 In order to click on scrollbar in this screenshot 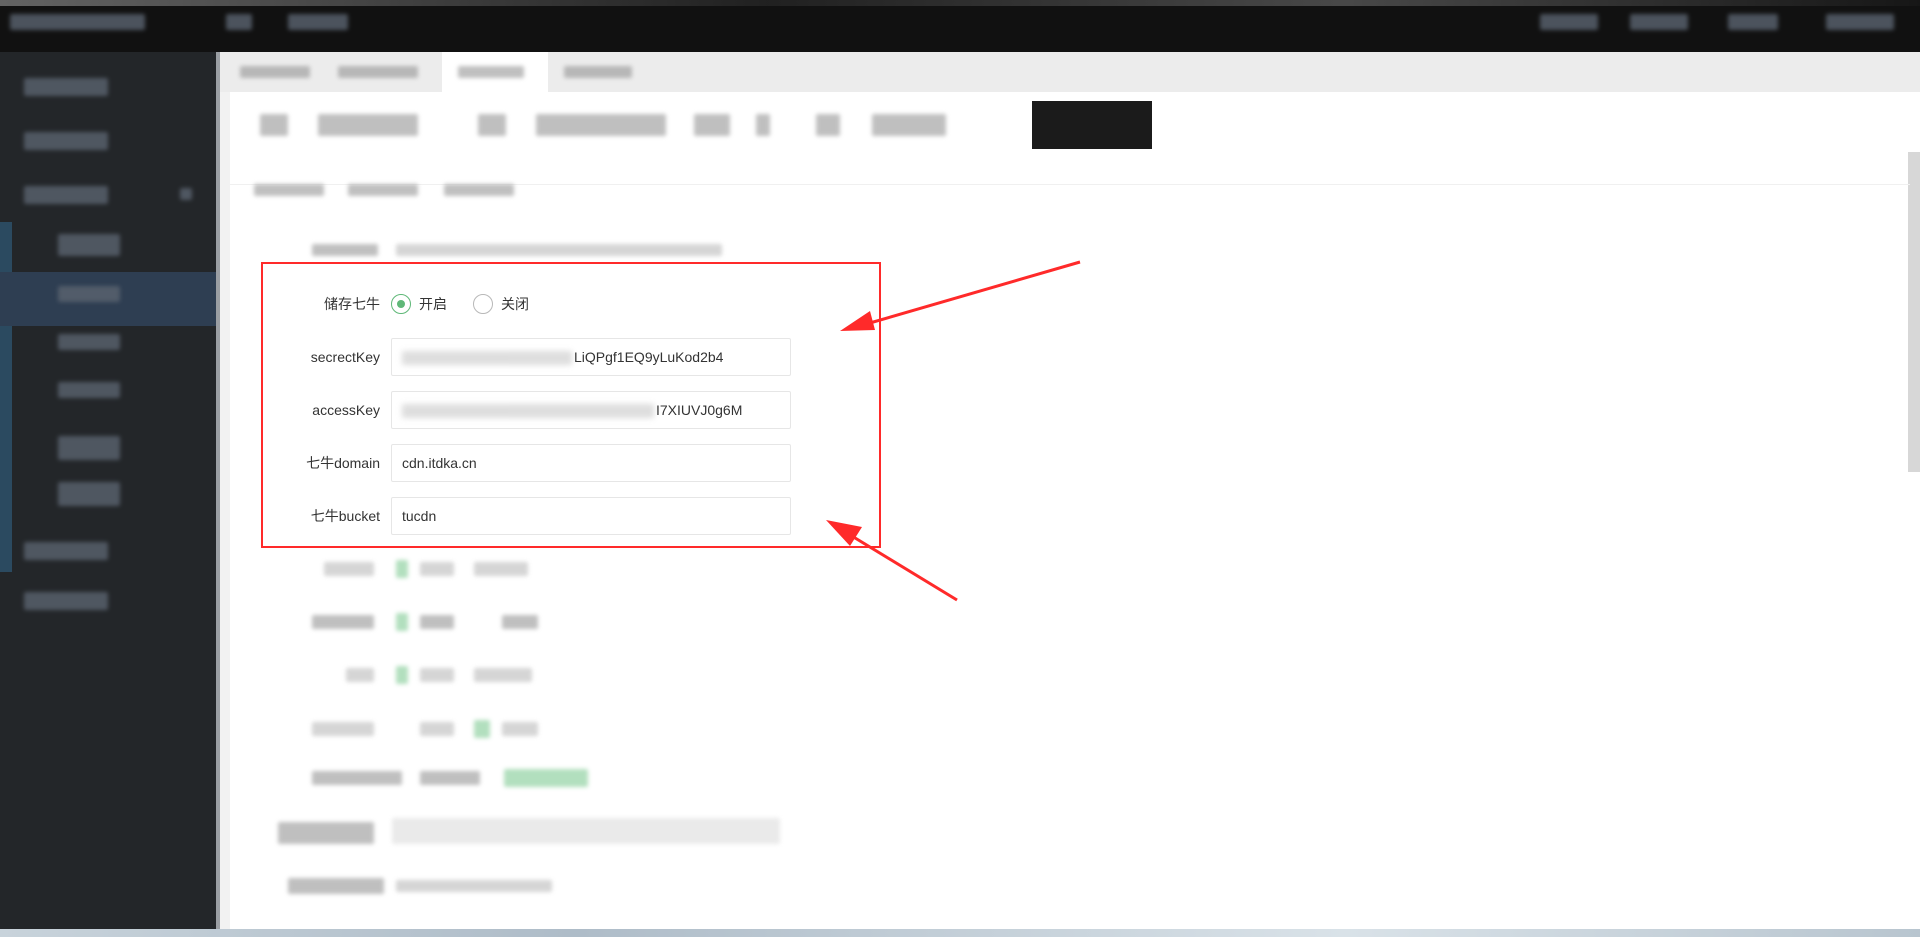, I will do `click(1914, 312)`.